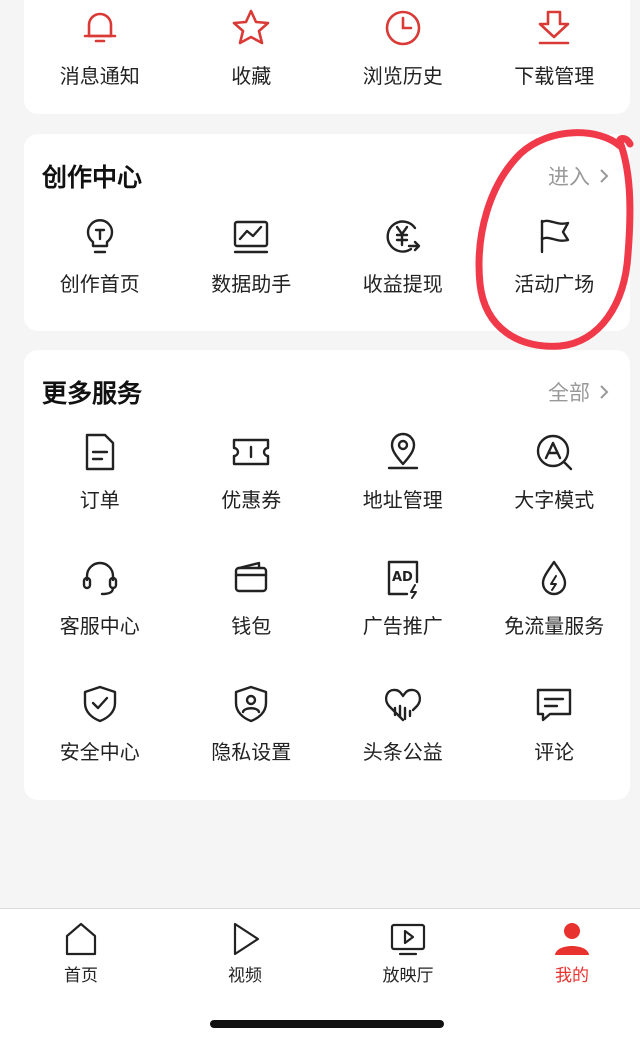 The height and width of the screenshot is (1039, 640). What do you see at coordinates (251, 76) in the screenshot?
I see `favorites-label: 收藏` at bounding box center [251, 76].